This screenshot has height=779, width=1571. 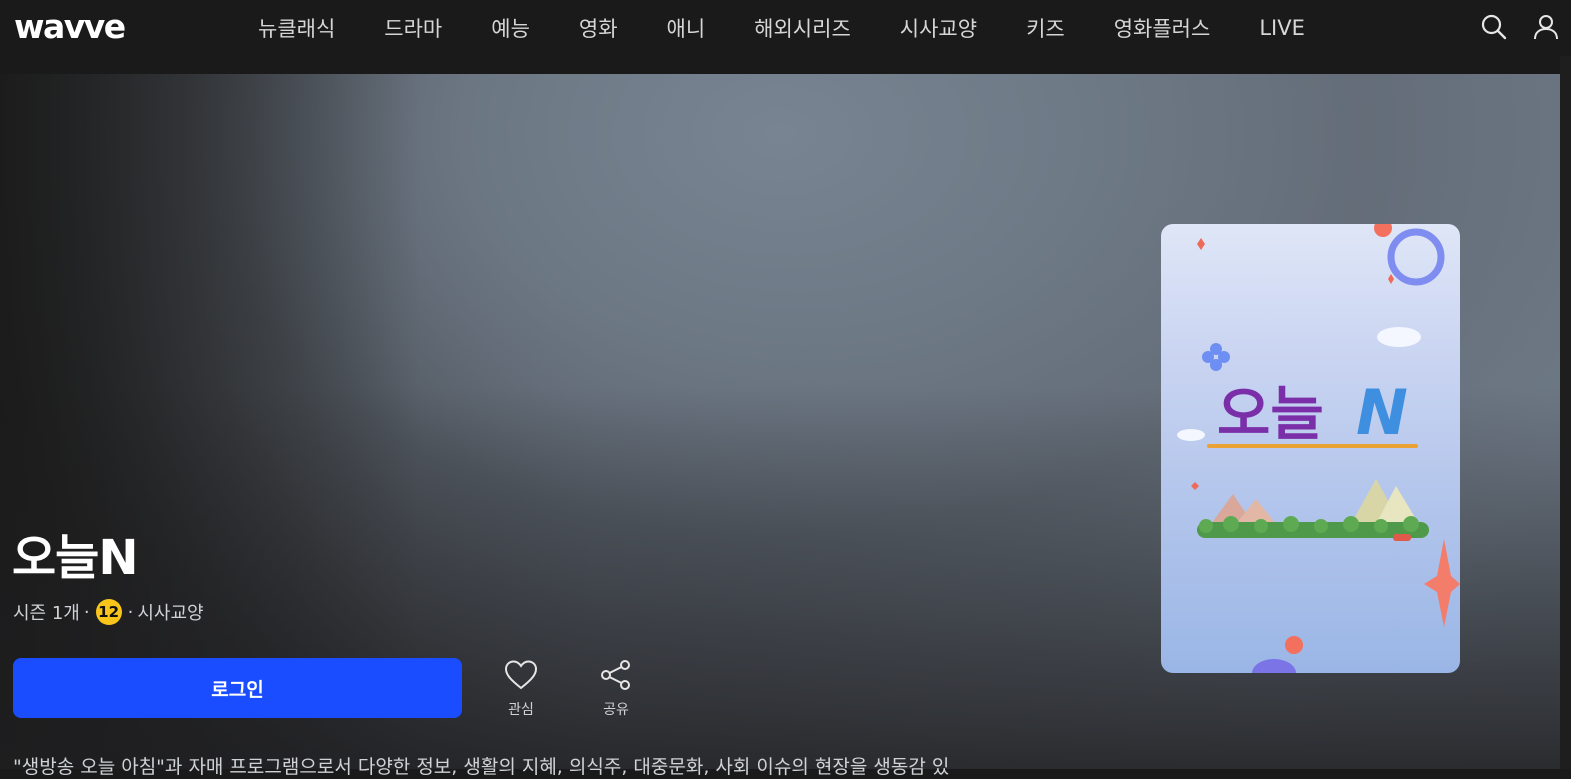 I want to click on poster-logo-text: 오늘, so click(x=1270, y=414).